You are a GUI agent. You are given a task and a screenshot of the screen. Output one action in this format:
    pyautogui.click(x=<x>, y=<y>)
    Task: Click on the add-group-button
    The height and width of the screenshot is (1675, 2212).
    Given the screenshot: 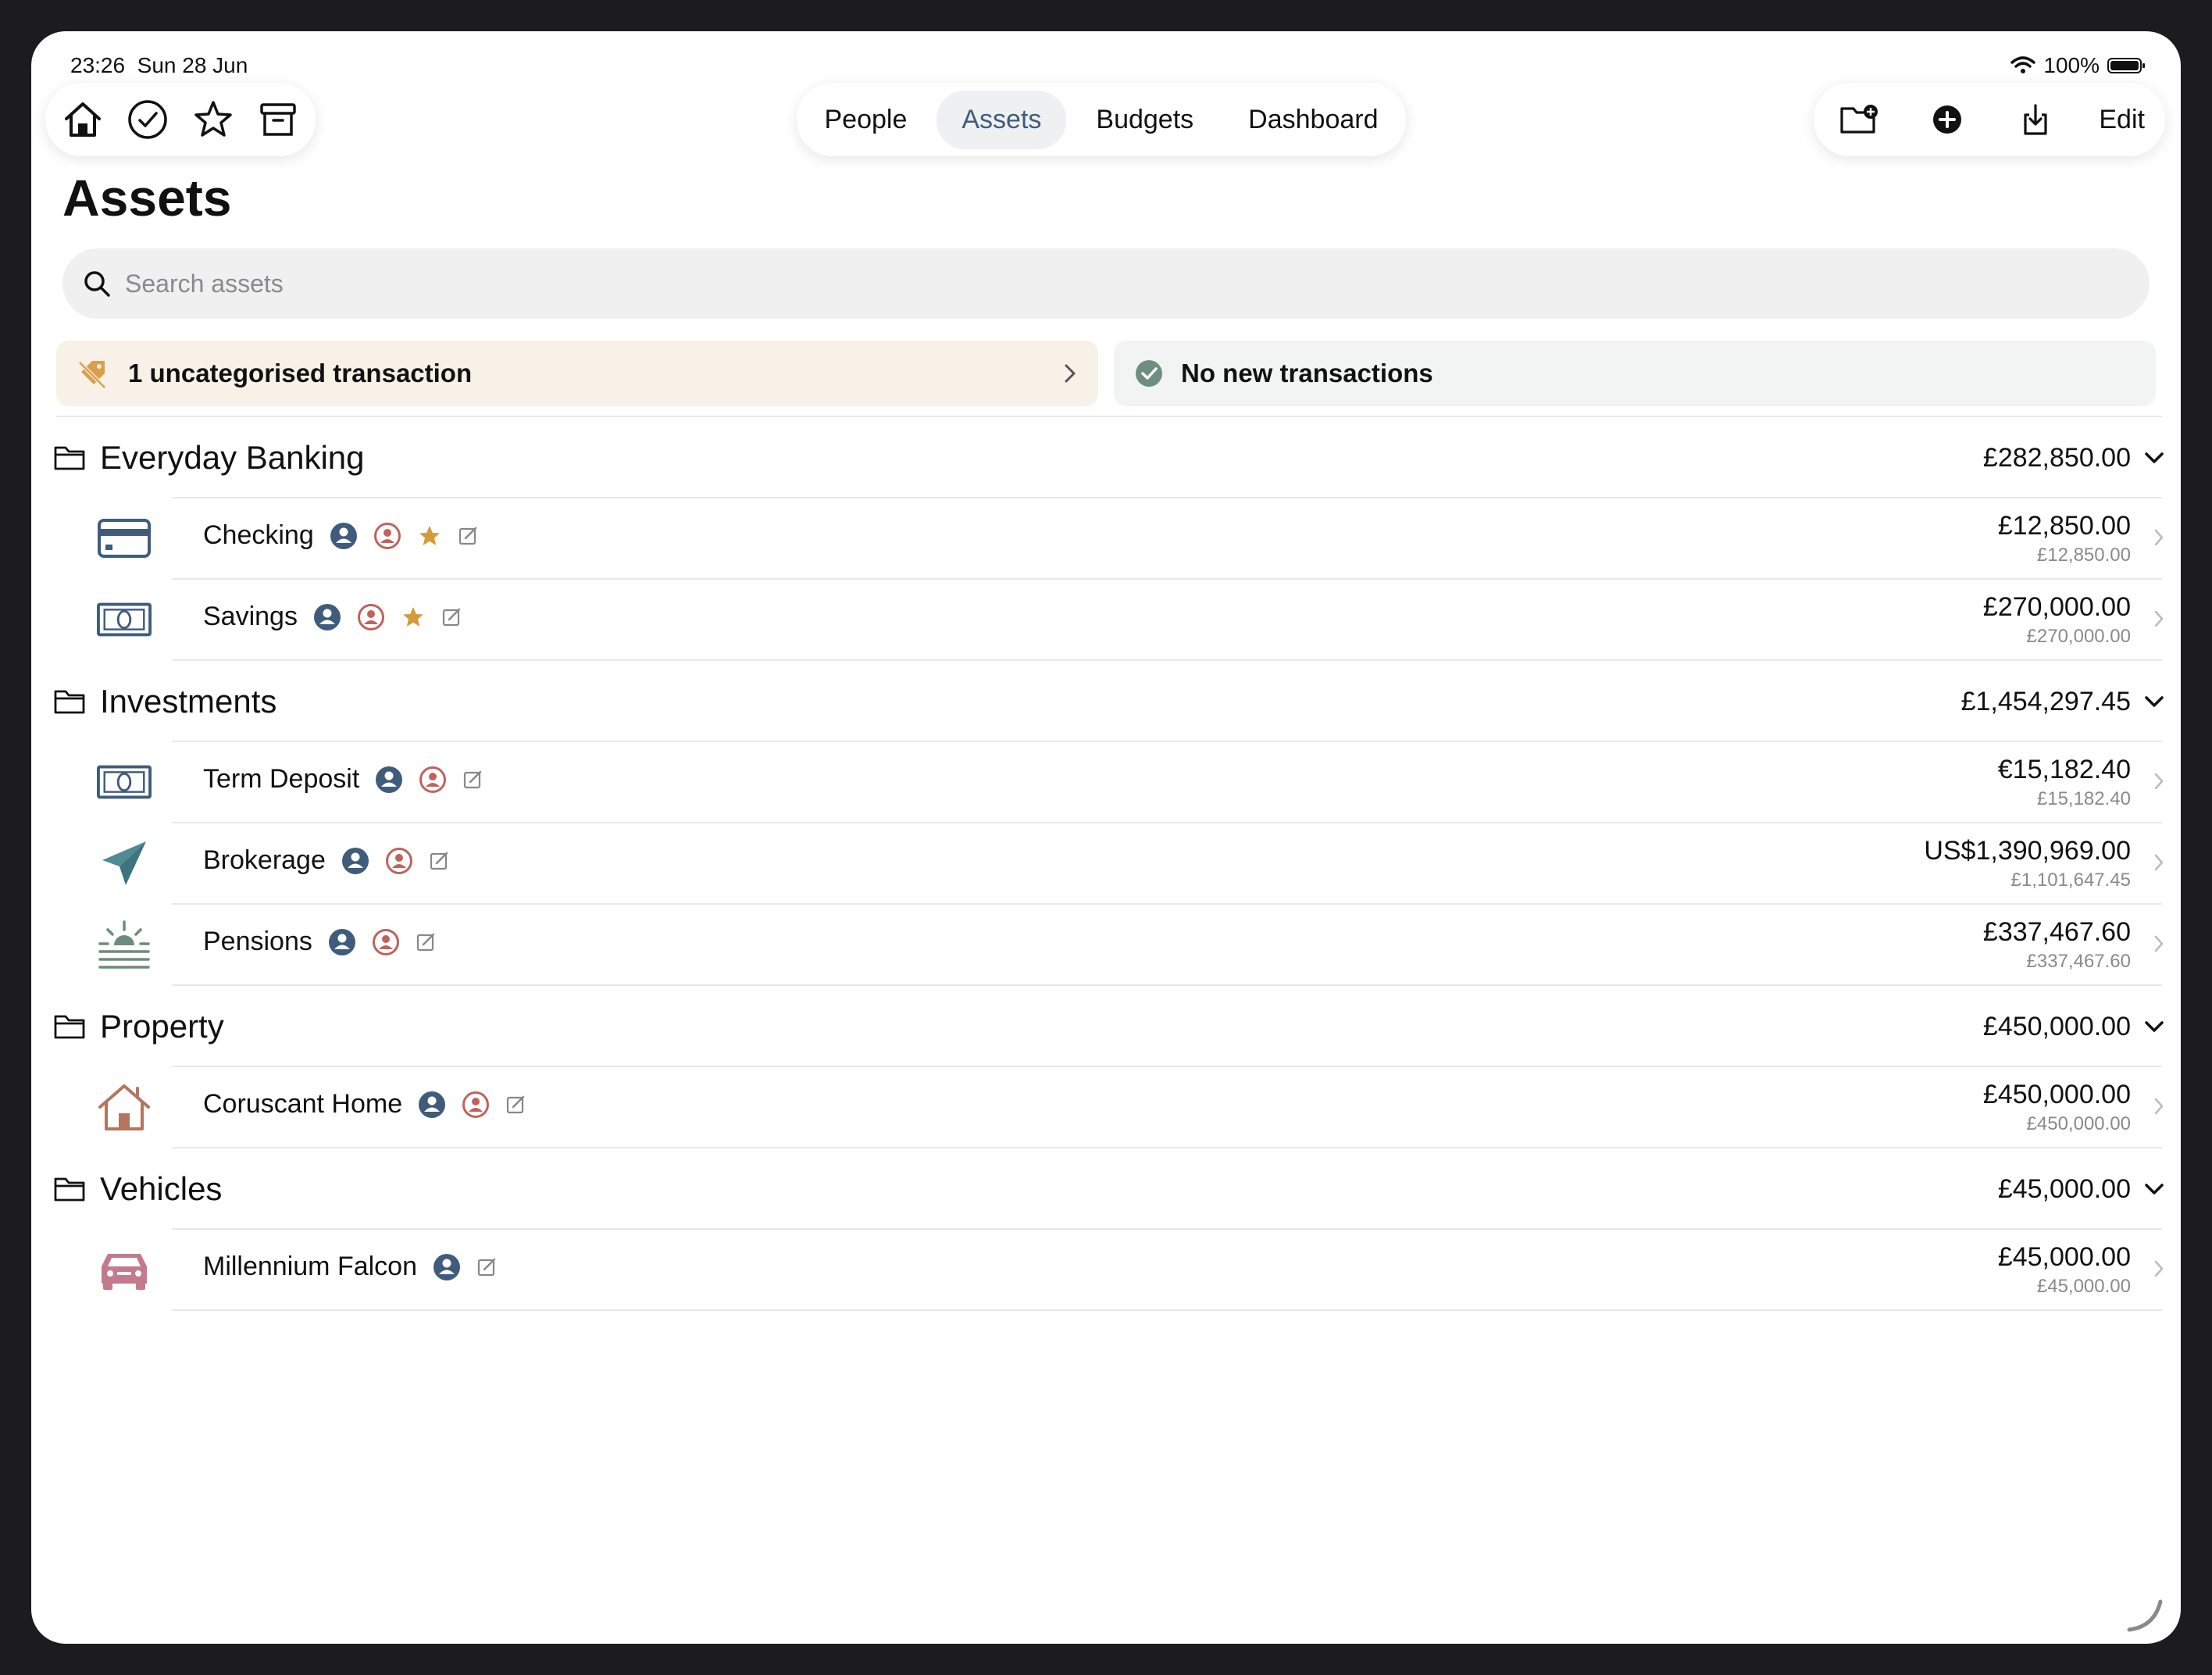 What is the action you would take?
    pyautogui.click(x=1859, y=120)
    